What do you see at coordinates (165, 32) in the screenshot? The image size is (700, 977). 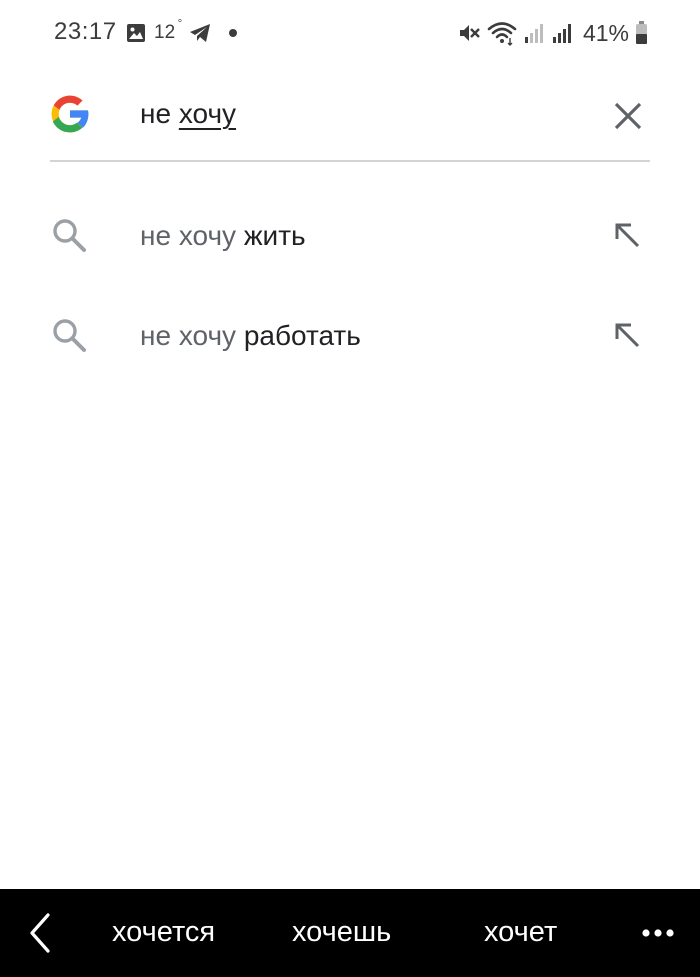 I see `temperature-value: 12` at bounding box center [165, 32].